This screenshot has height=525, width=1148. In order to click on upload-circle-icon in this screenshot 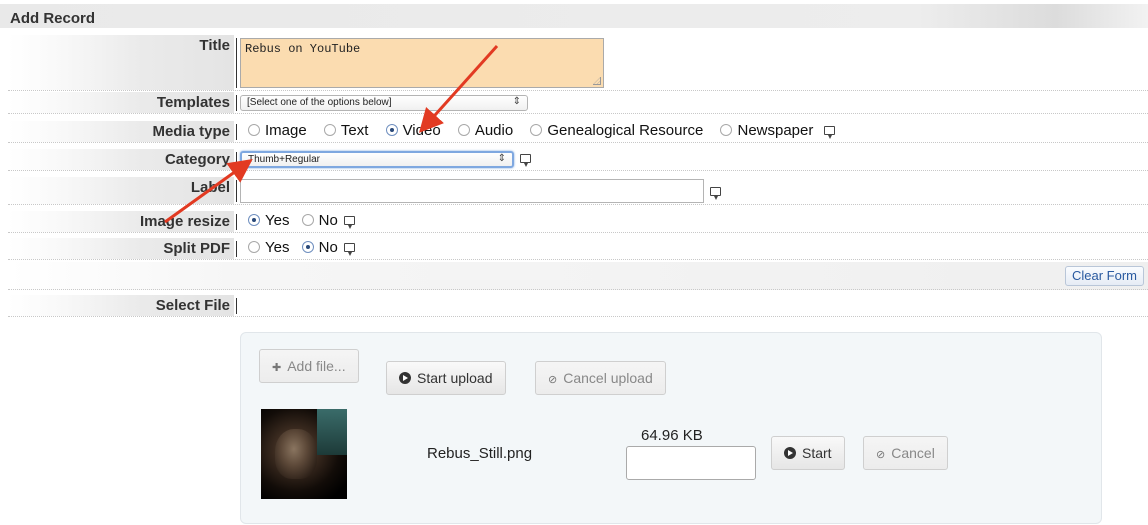, I will do `click(405, 378)`.